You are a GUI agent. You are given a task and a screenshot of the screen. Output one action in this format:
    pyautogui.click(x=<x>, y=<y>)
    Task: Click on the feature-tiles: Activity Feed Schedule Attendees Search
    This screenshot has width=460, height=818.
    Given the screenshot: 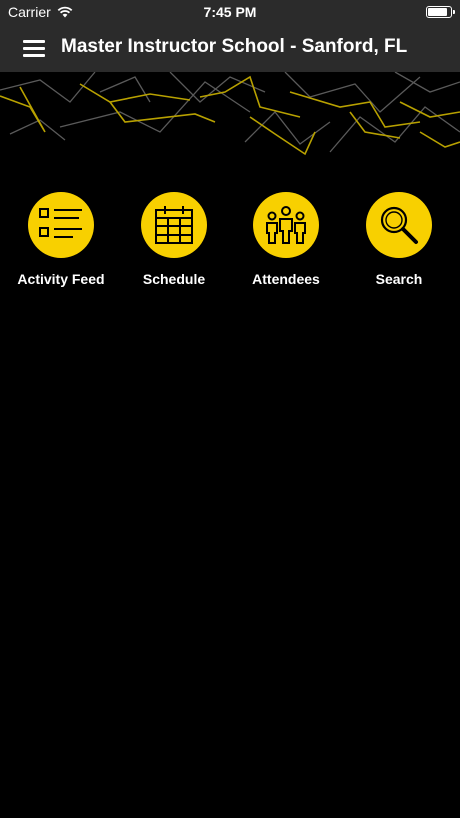 What is the action you would take?
    pyautogui.click(x=230, y=242)
    